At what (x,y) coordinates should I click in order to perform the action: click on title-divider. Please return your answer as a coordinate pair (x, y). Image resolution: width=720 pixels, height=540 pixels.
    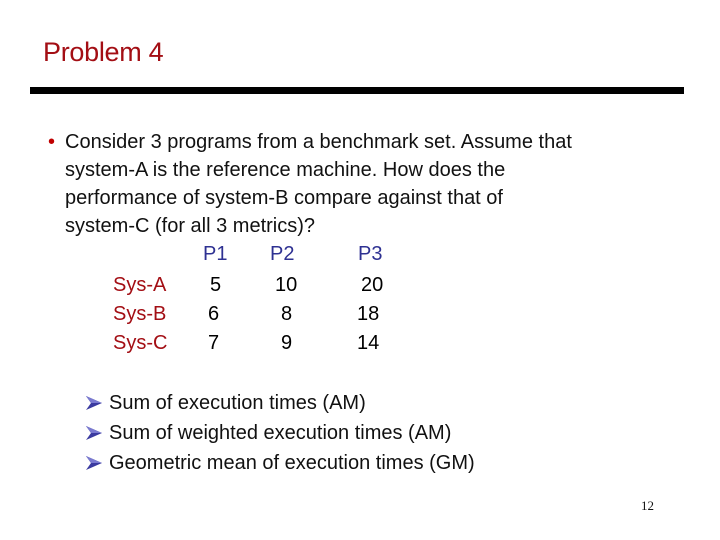
    Looking at the image, I should click on (357, 90).